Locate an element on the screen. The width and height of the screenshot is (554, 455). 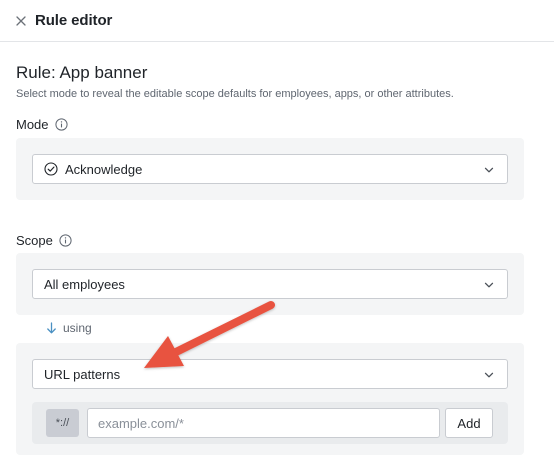
using-connector: using is located at coordinates (69, 328).